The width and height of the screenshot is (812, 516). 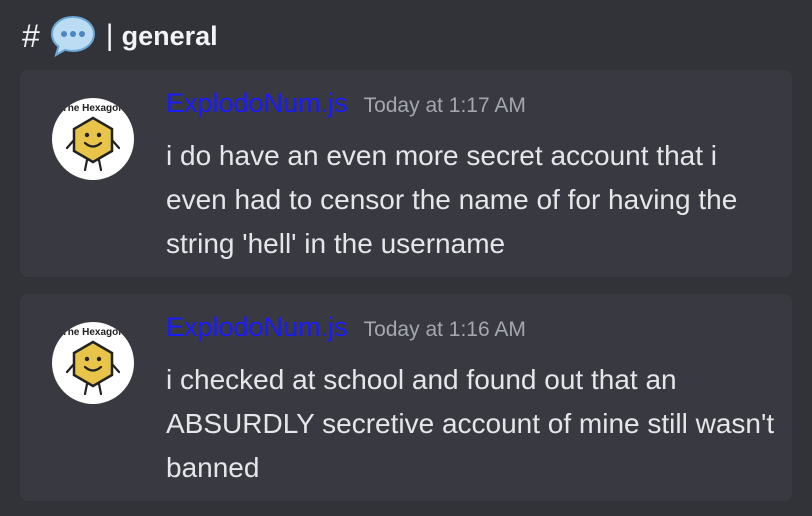 I want to click on channel-name: general, so click(x=170, y=36).